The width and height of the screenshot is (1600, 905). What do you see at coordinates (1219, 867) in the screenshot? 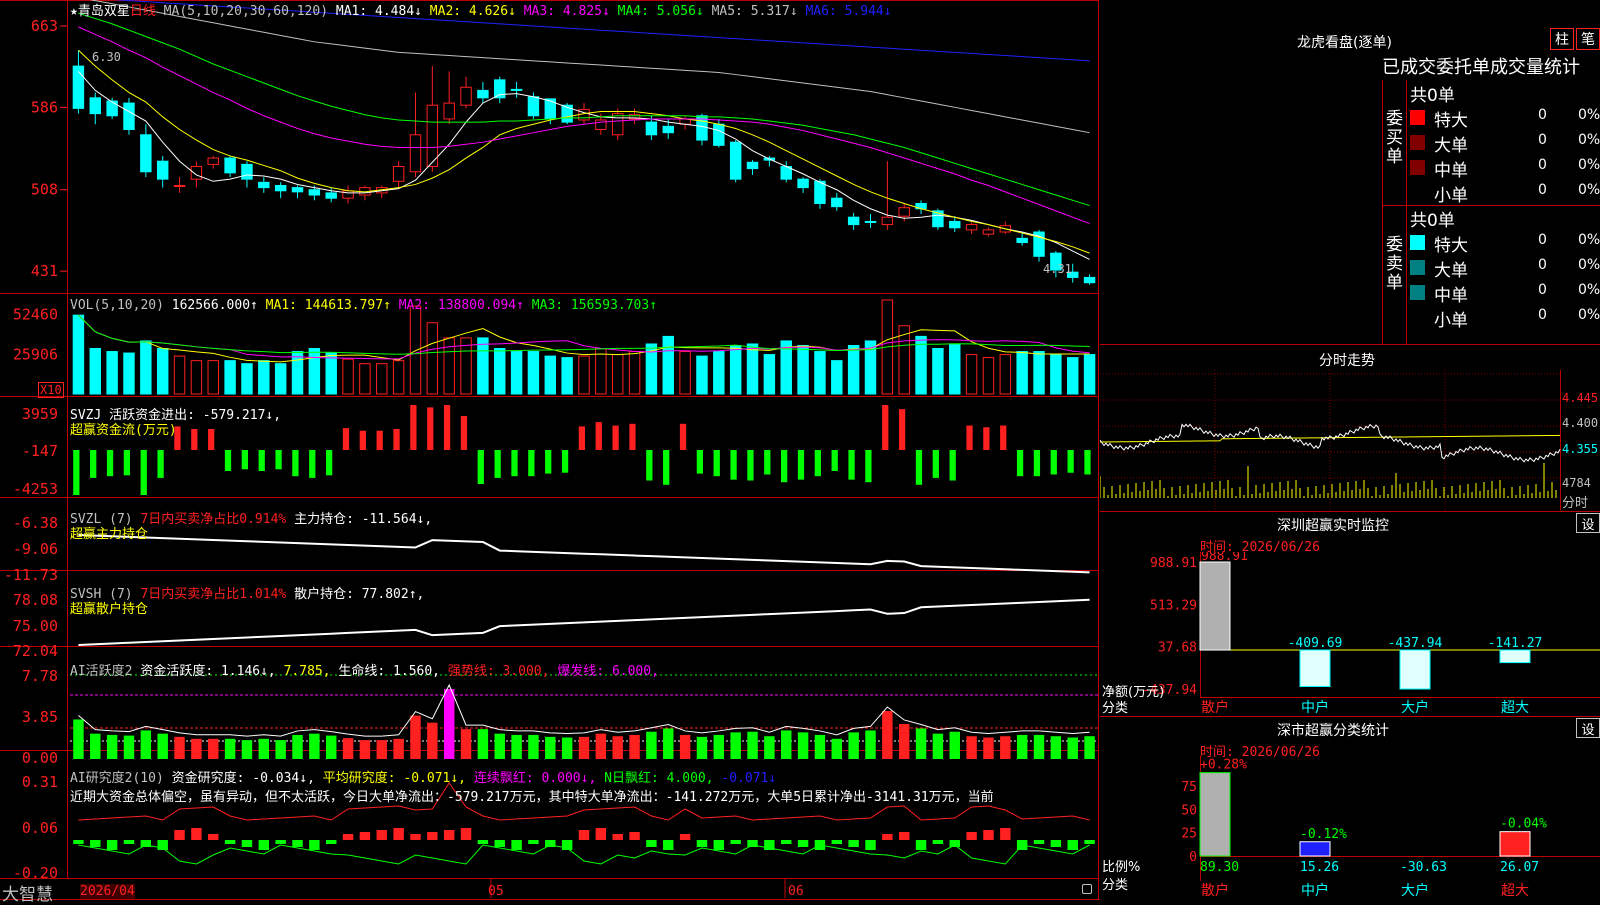
I see `class-value-label: 89.30` at bounding box center [1219, 867].